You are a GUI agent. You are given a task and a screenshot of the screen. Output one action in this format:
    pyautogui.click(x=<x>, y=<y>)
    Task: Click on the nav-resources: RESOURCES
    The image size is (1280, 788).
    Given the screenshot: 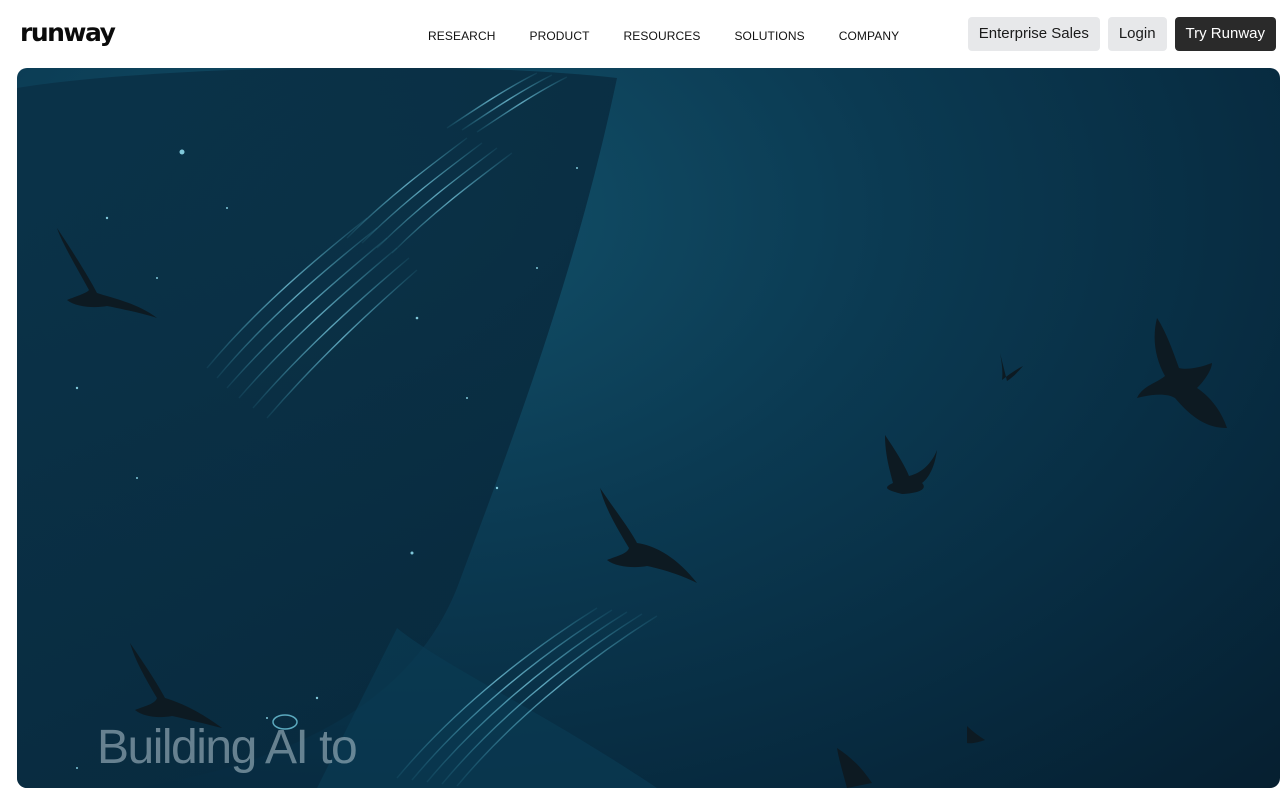 What is the action you would take?
    pyautogui.click(x=662, y=36)
    